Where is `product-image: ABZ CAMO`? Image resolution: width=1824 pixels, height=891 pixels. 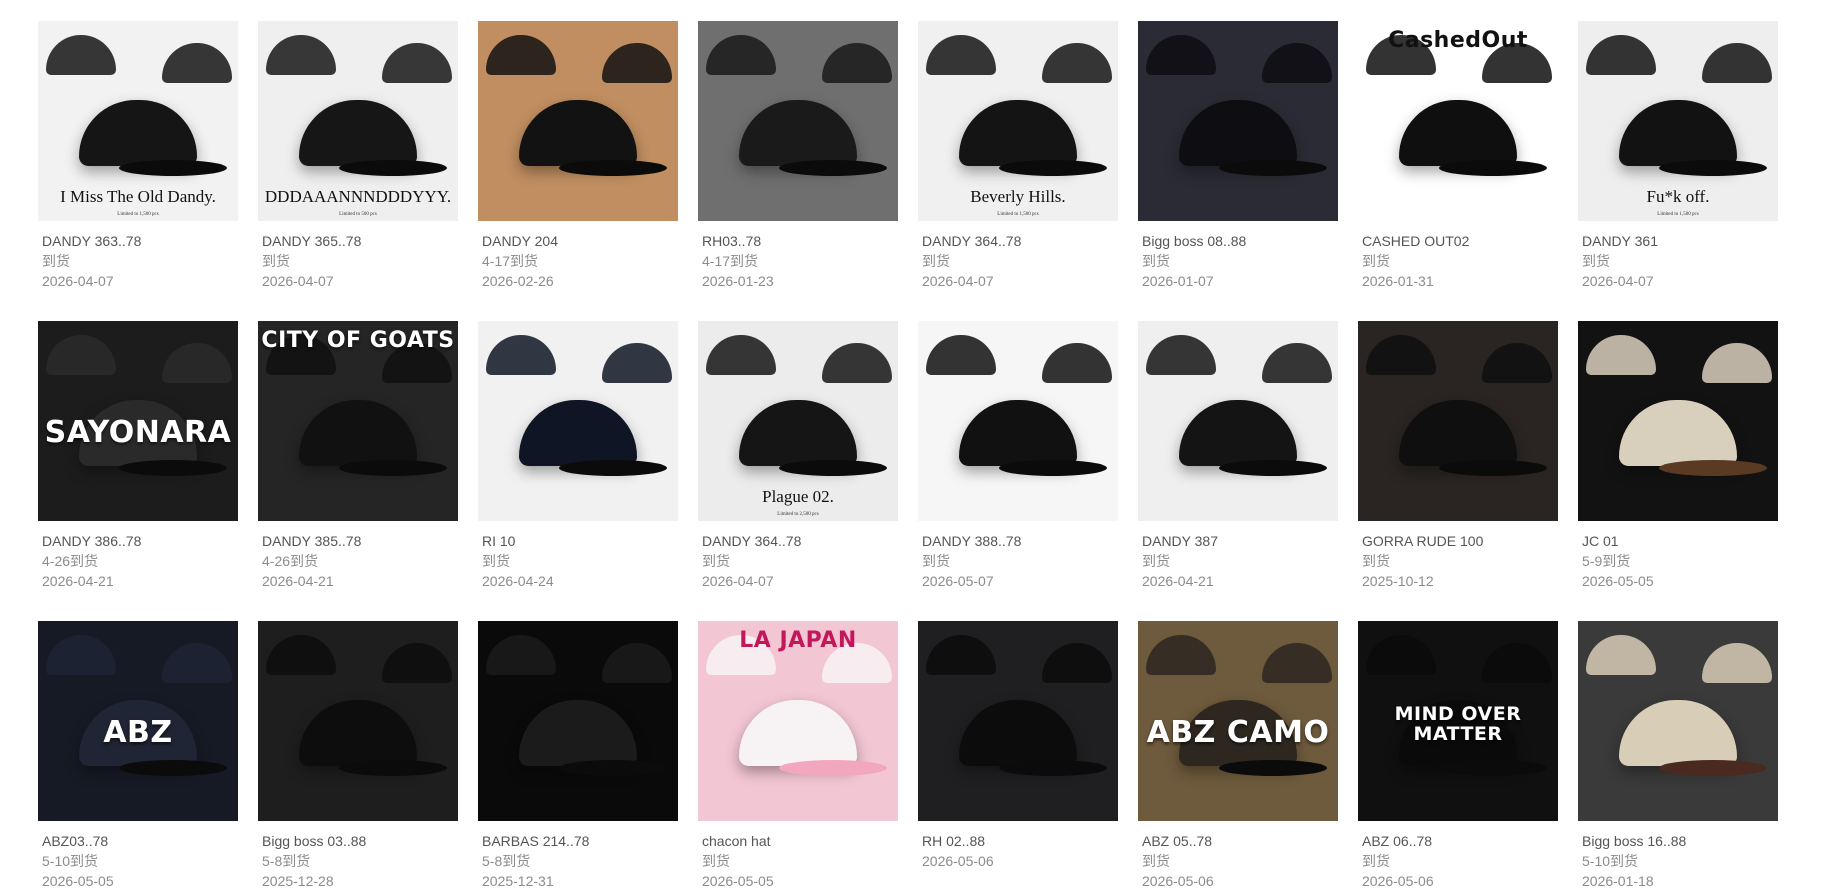 product-image: ABZ CAMO is located at coordinates (1238, 721).